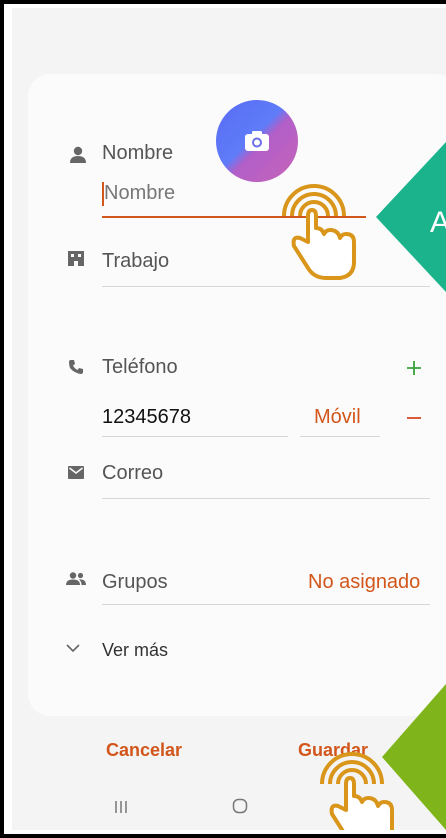 This screenshot has height=838, width=446. What do you see at coordinates (76, 258) in the screenshot?
I see `building-icon` at bounding box center [76, 258].